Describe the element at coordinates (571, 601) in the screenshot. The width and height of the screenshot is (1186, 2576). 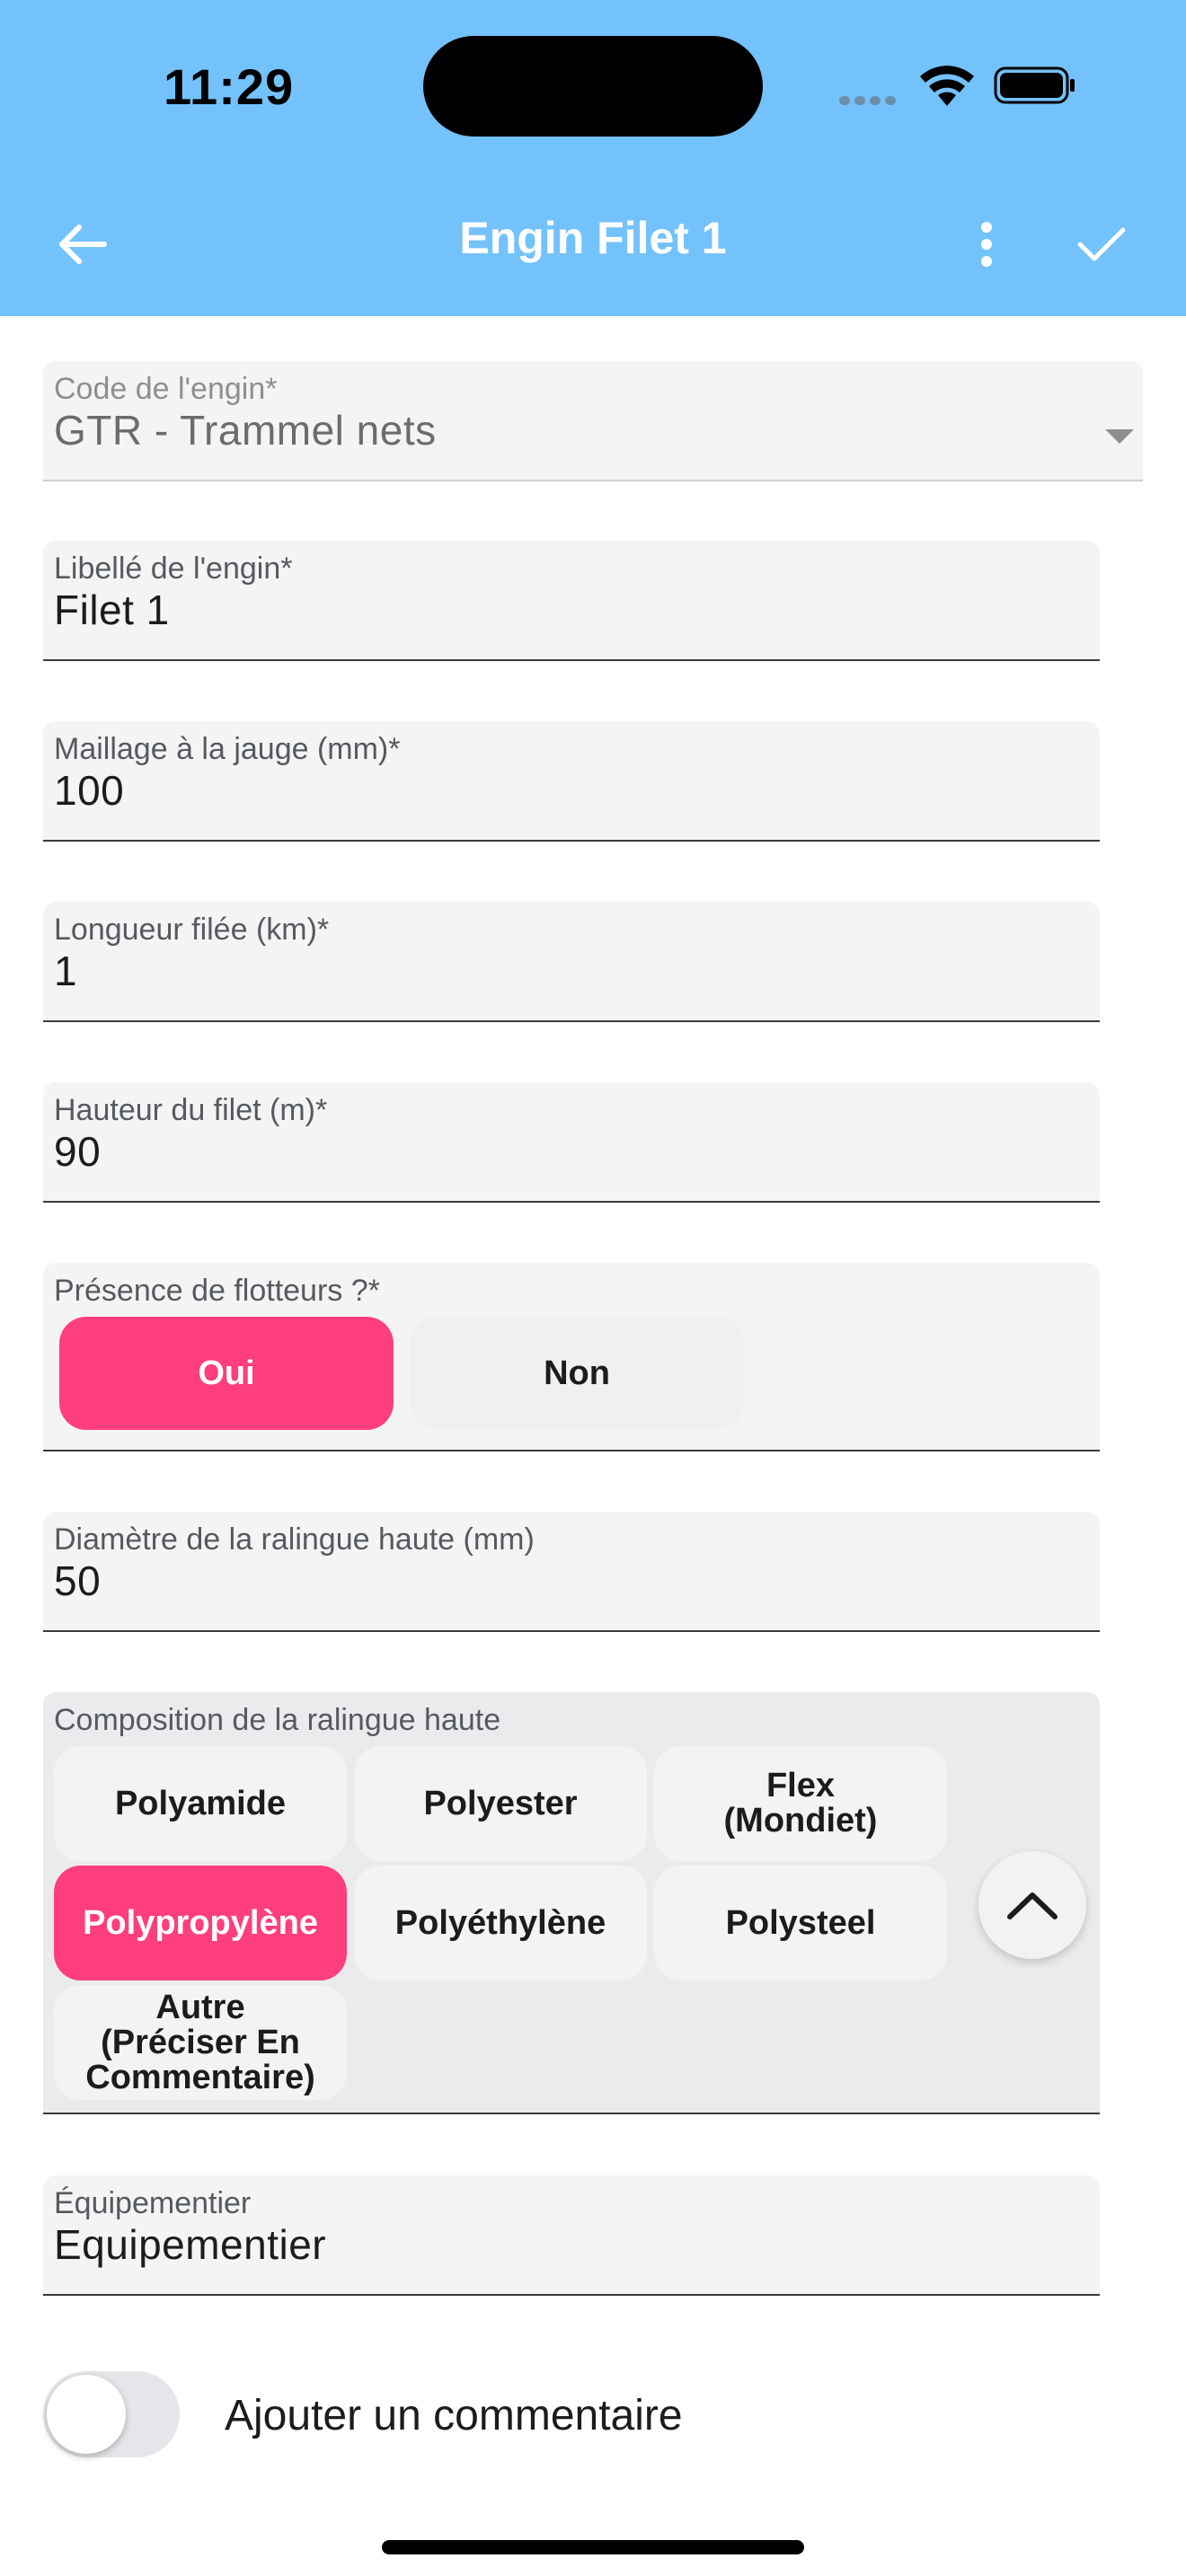
I see `libelle-field: Libellé de l'engin* Filet 1` at that location.